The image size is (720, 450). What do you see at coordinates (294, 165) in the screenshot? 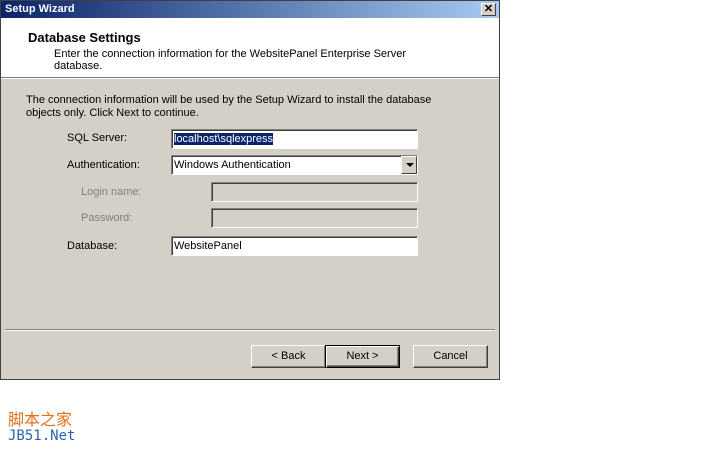
I see `authentication-select: Windows Authentication` at bounding box center [294, 165].